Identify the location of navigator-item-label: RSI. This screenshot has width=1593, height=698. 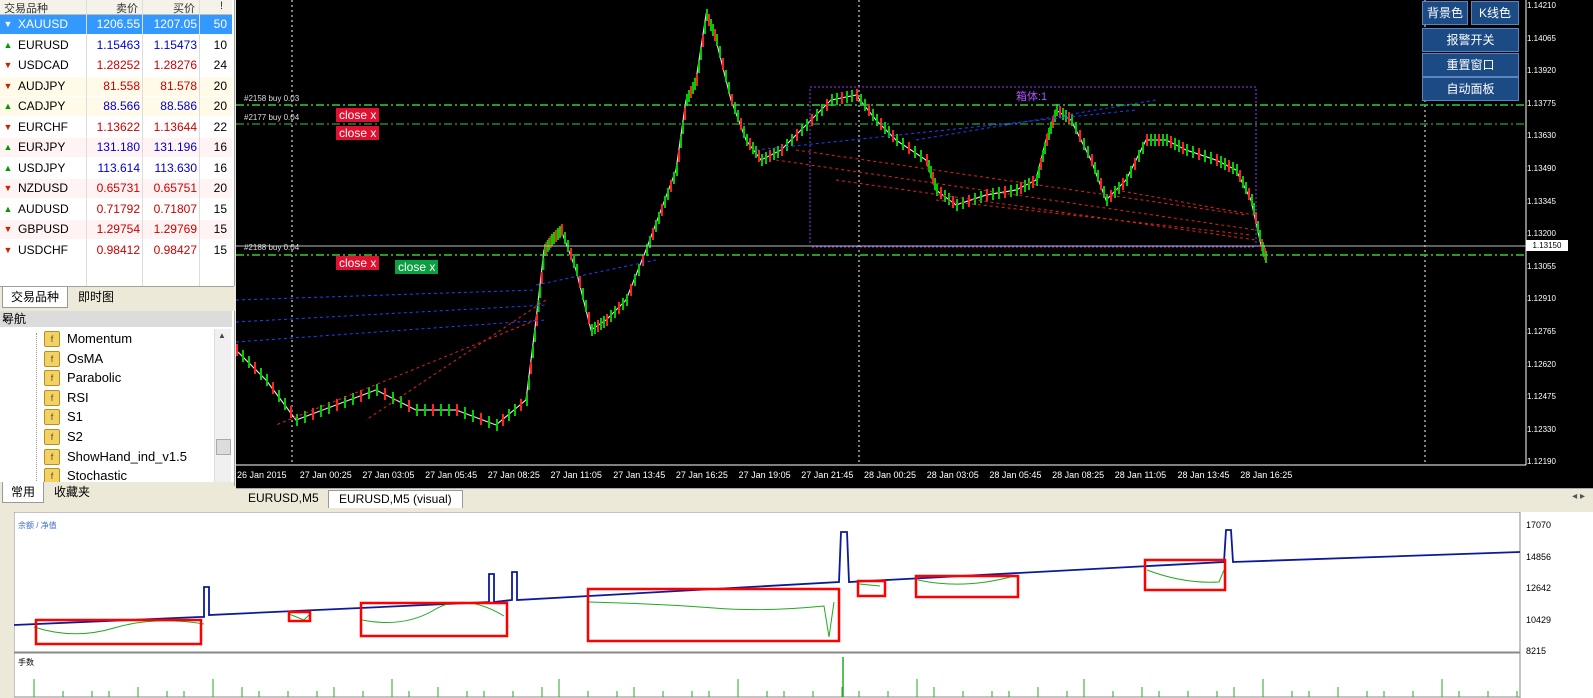
(78, 397).